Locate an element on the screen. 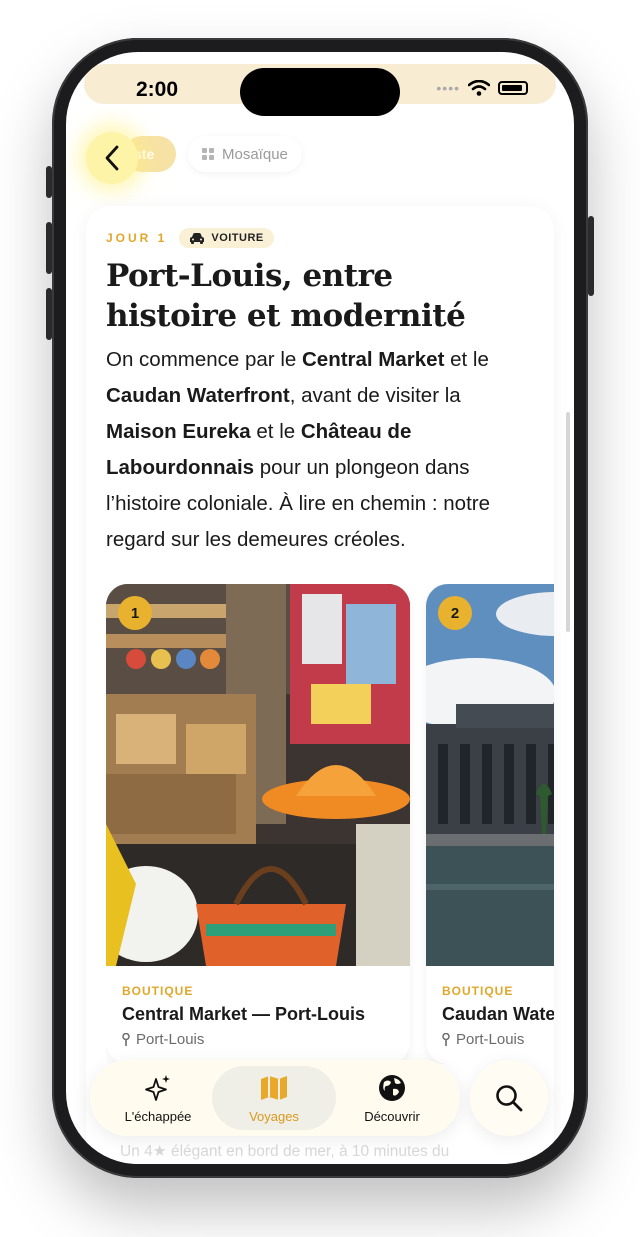 This screenshot has width=640, height=1237. chevron-left-icon is located at coordinates (112, 158).